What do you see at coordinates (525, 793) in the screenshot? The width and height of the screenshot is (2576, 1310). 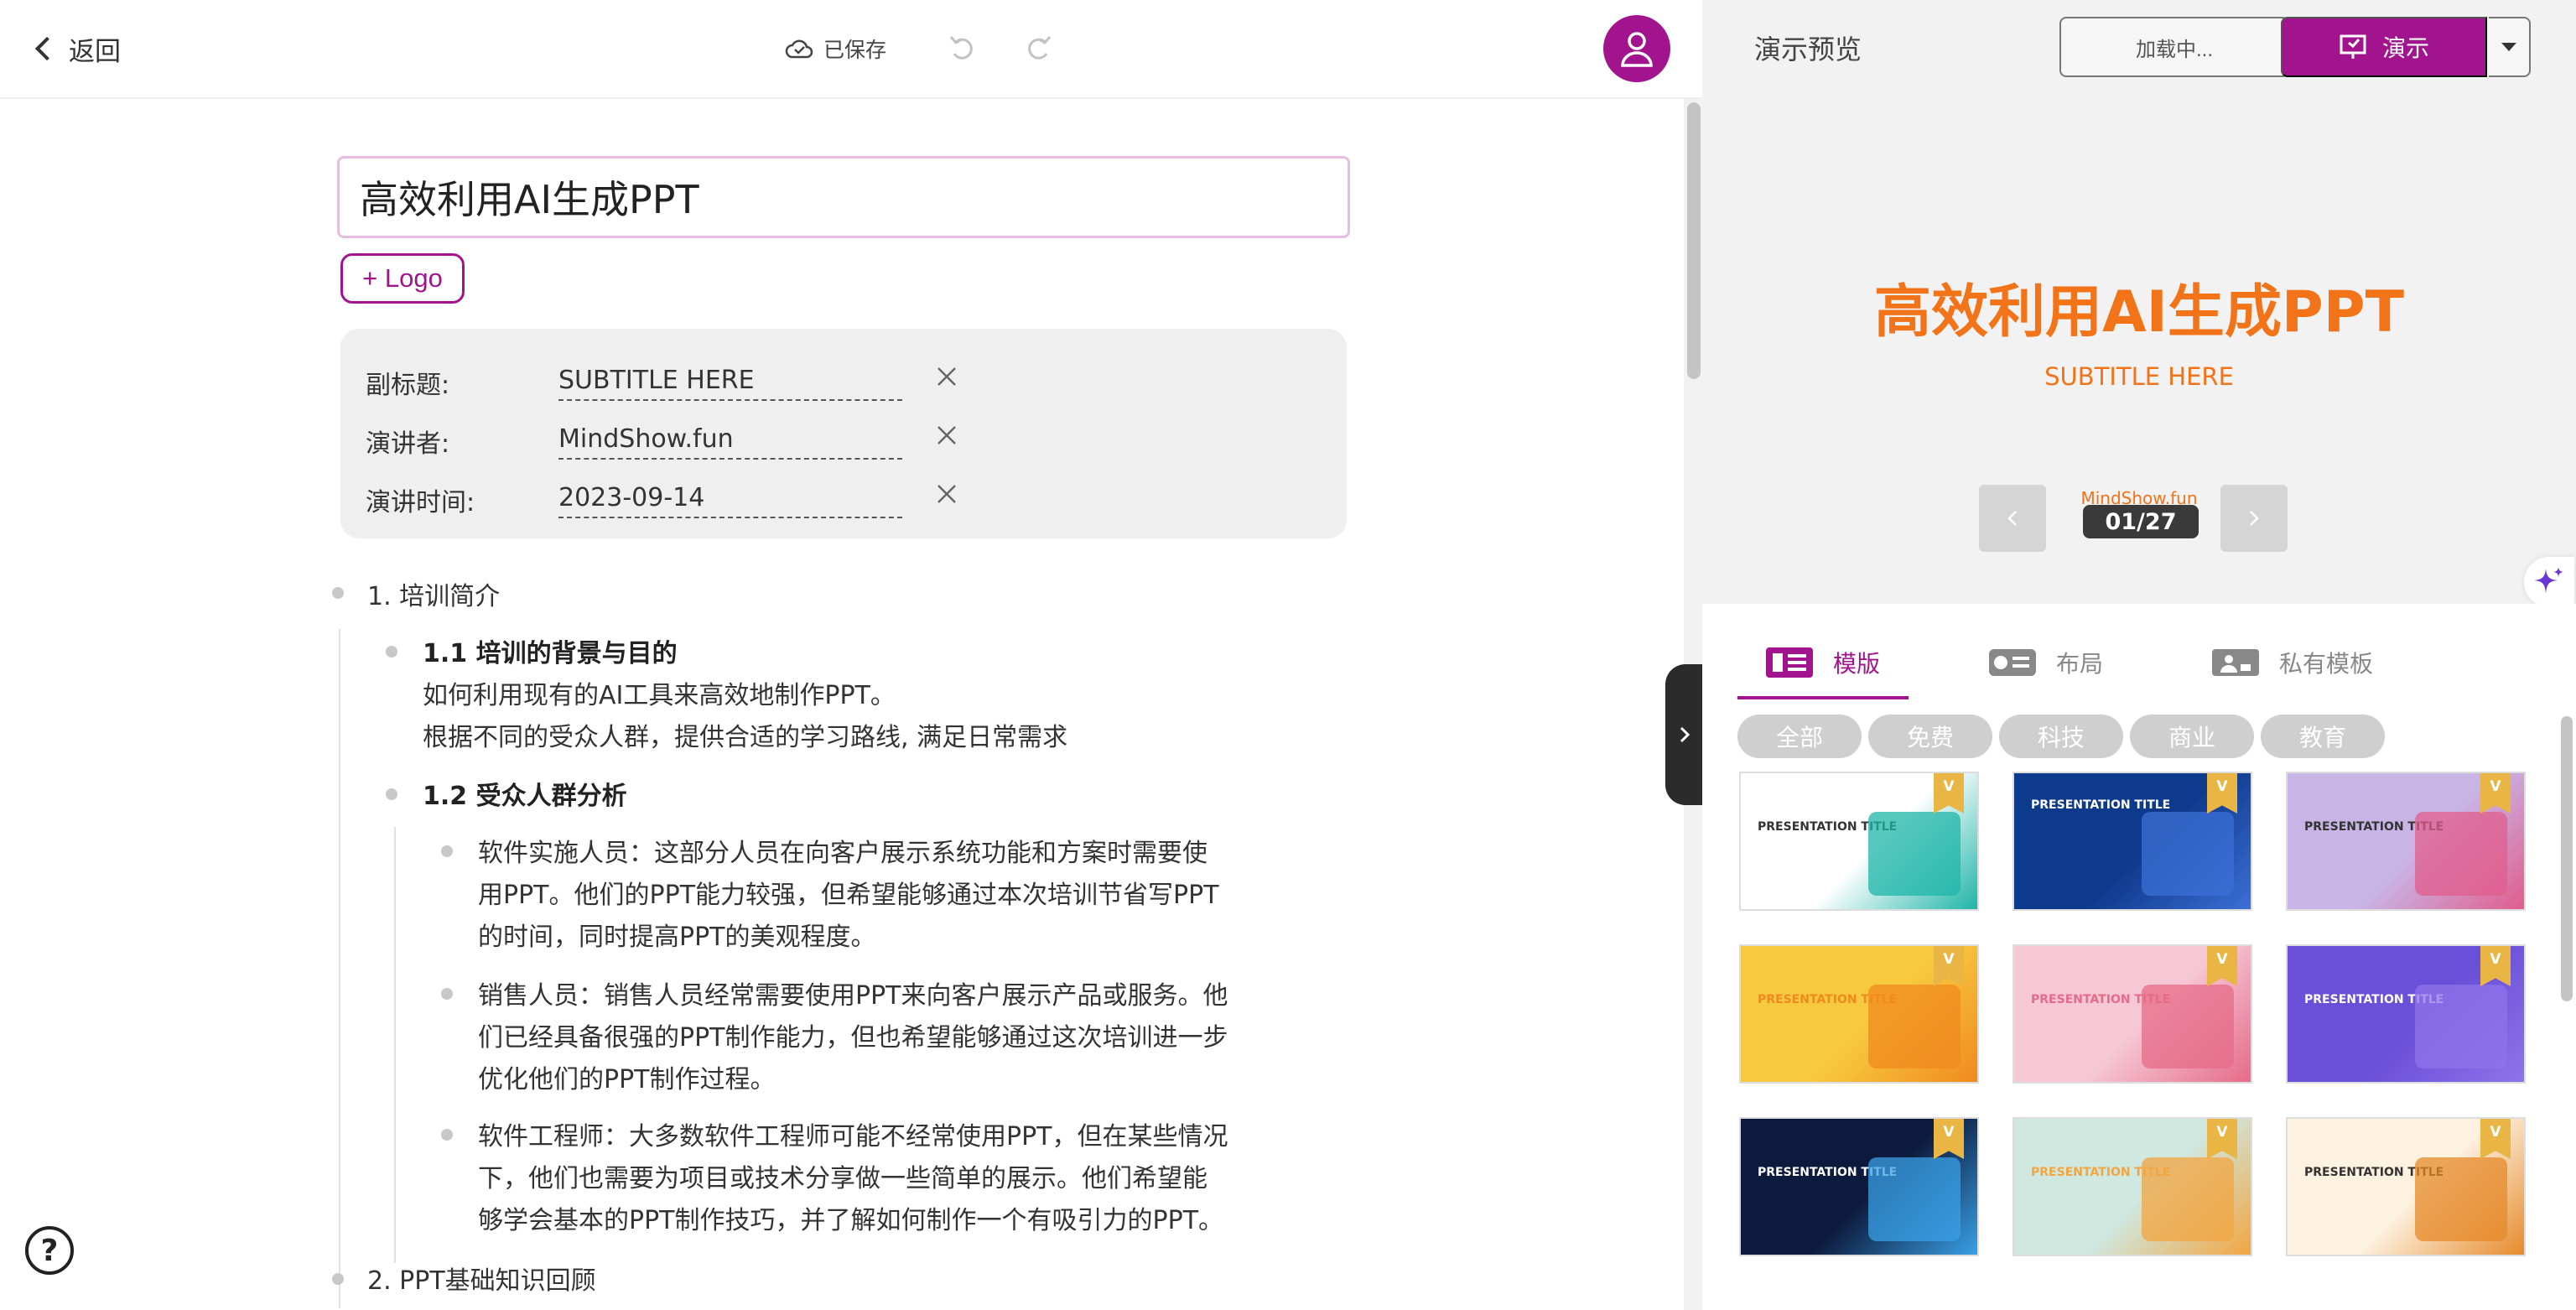 I see `outline-section-1-2: 1.2 受众人群分析` at bounding box center [525, 793].